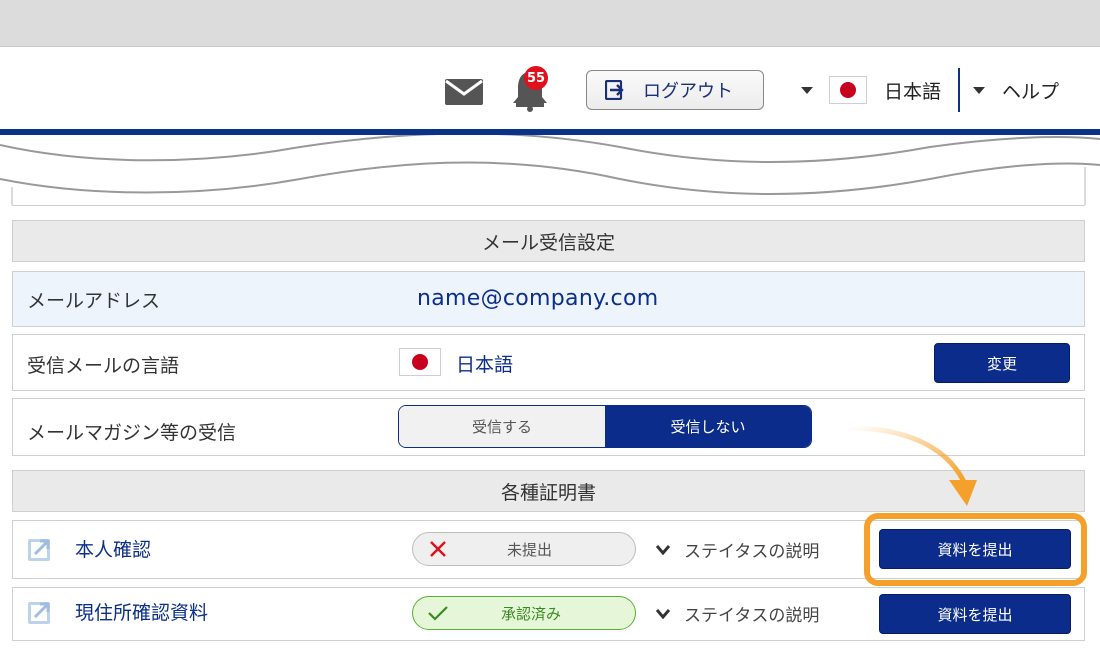 The height and width of the screenshot is (654, 1100). I want to click on logout-button: ログアウト, so click(675, 90).